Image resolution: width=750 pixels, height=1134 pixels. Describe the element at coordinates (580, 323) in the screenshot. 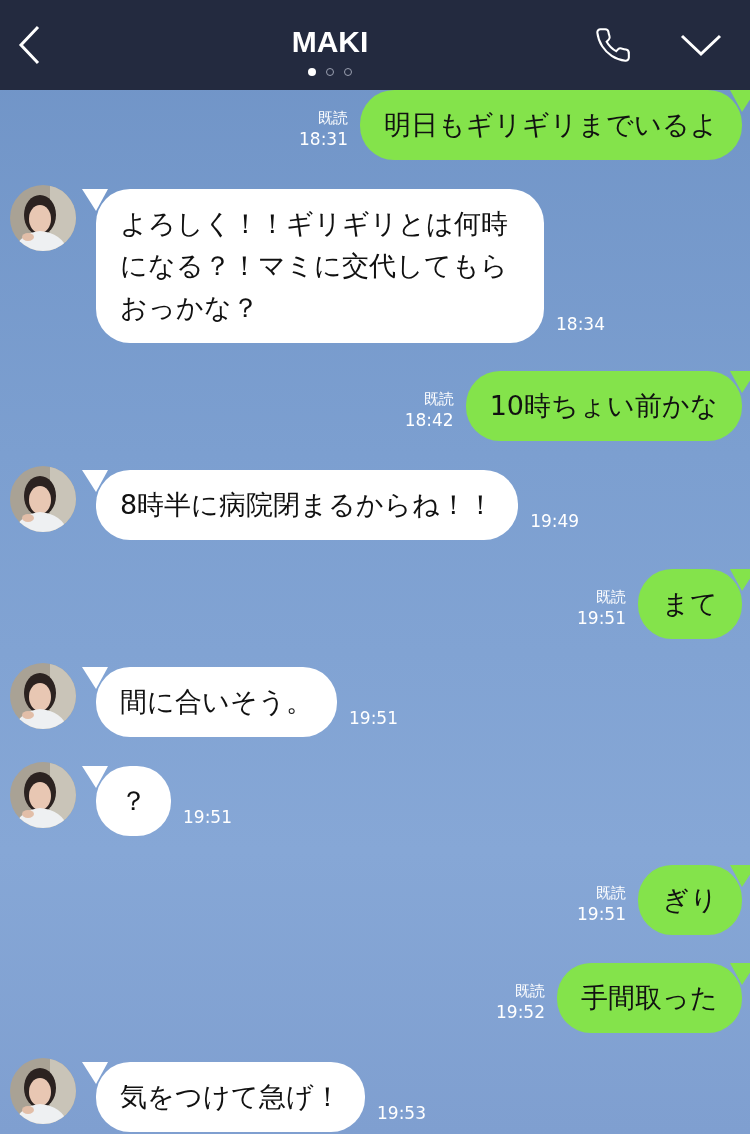

I see `message-time: 18:34` at that location.